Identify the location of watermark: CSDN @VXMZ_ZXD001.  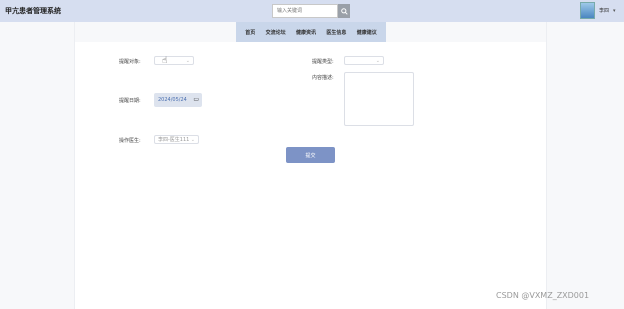
(543, 295).